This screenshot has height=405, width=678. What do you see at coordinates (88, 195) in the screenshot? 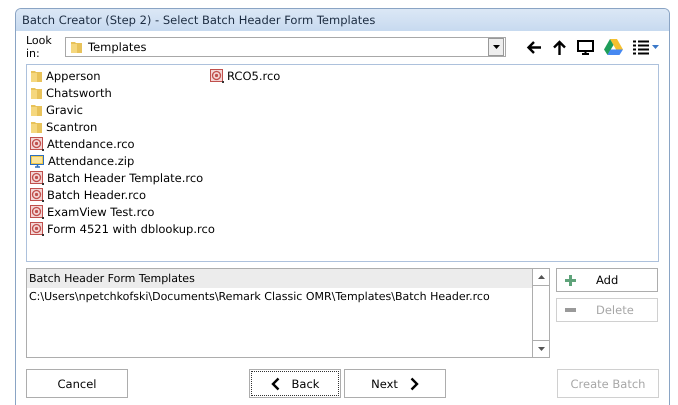
I see `file-item: Batch Header.rco` at bounding box center [88, 195].